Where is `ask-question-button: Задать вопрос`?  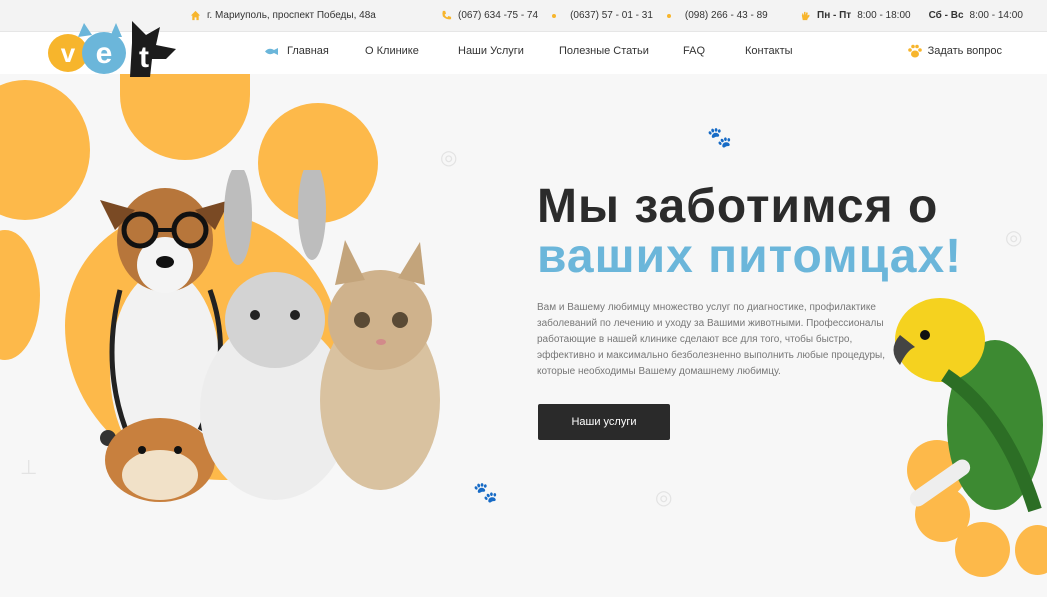 ask-question-button: Задать вопрос is located at coordinates (954, 51).